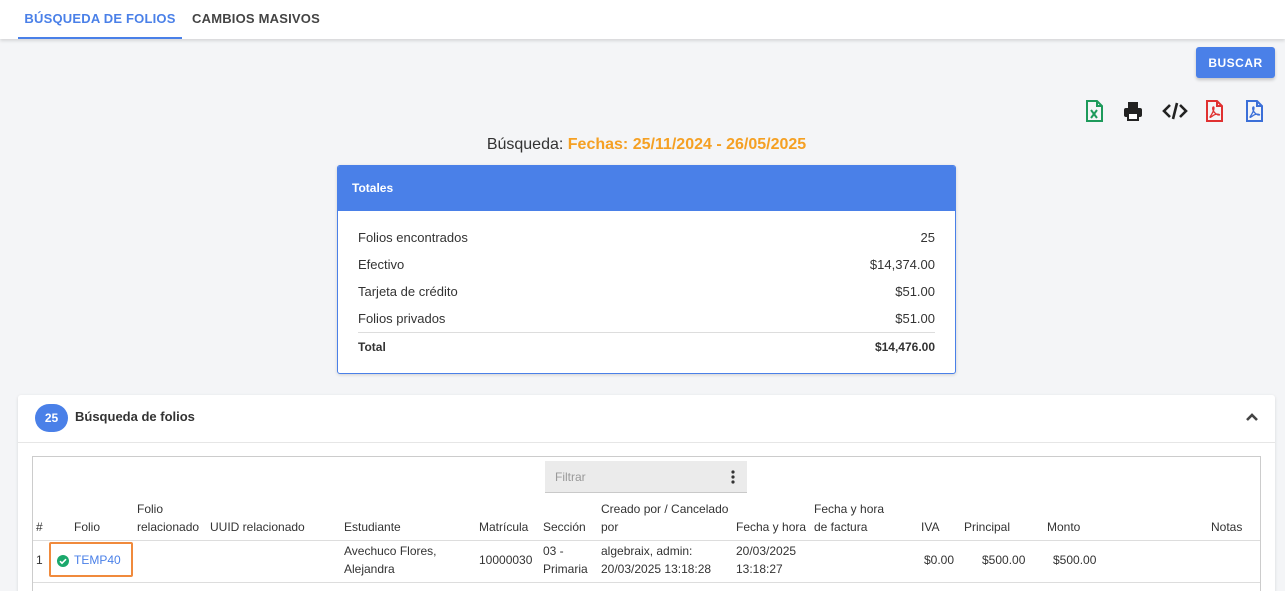 The height and width of the screenshot is (591, 1285). Describe the element at coordinates (904, 346) in the screenshot. I see `totals-total-value: $14,476.00` at that location.